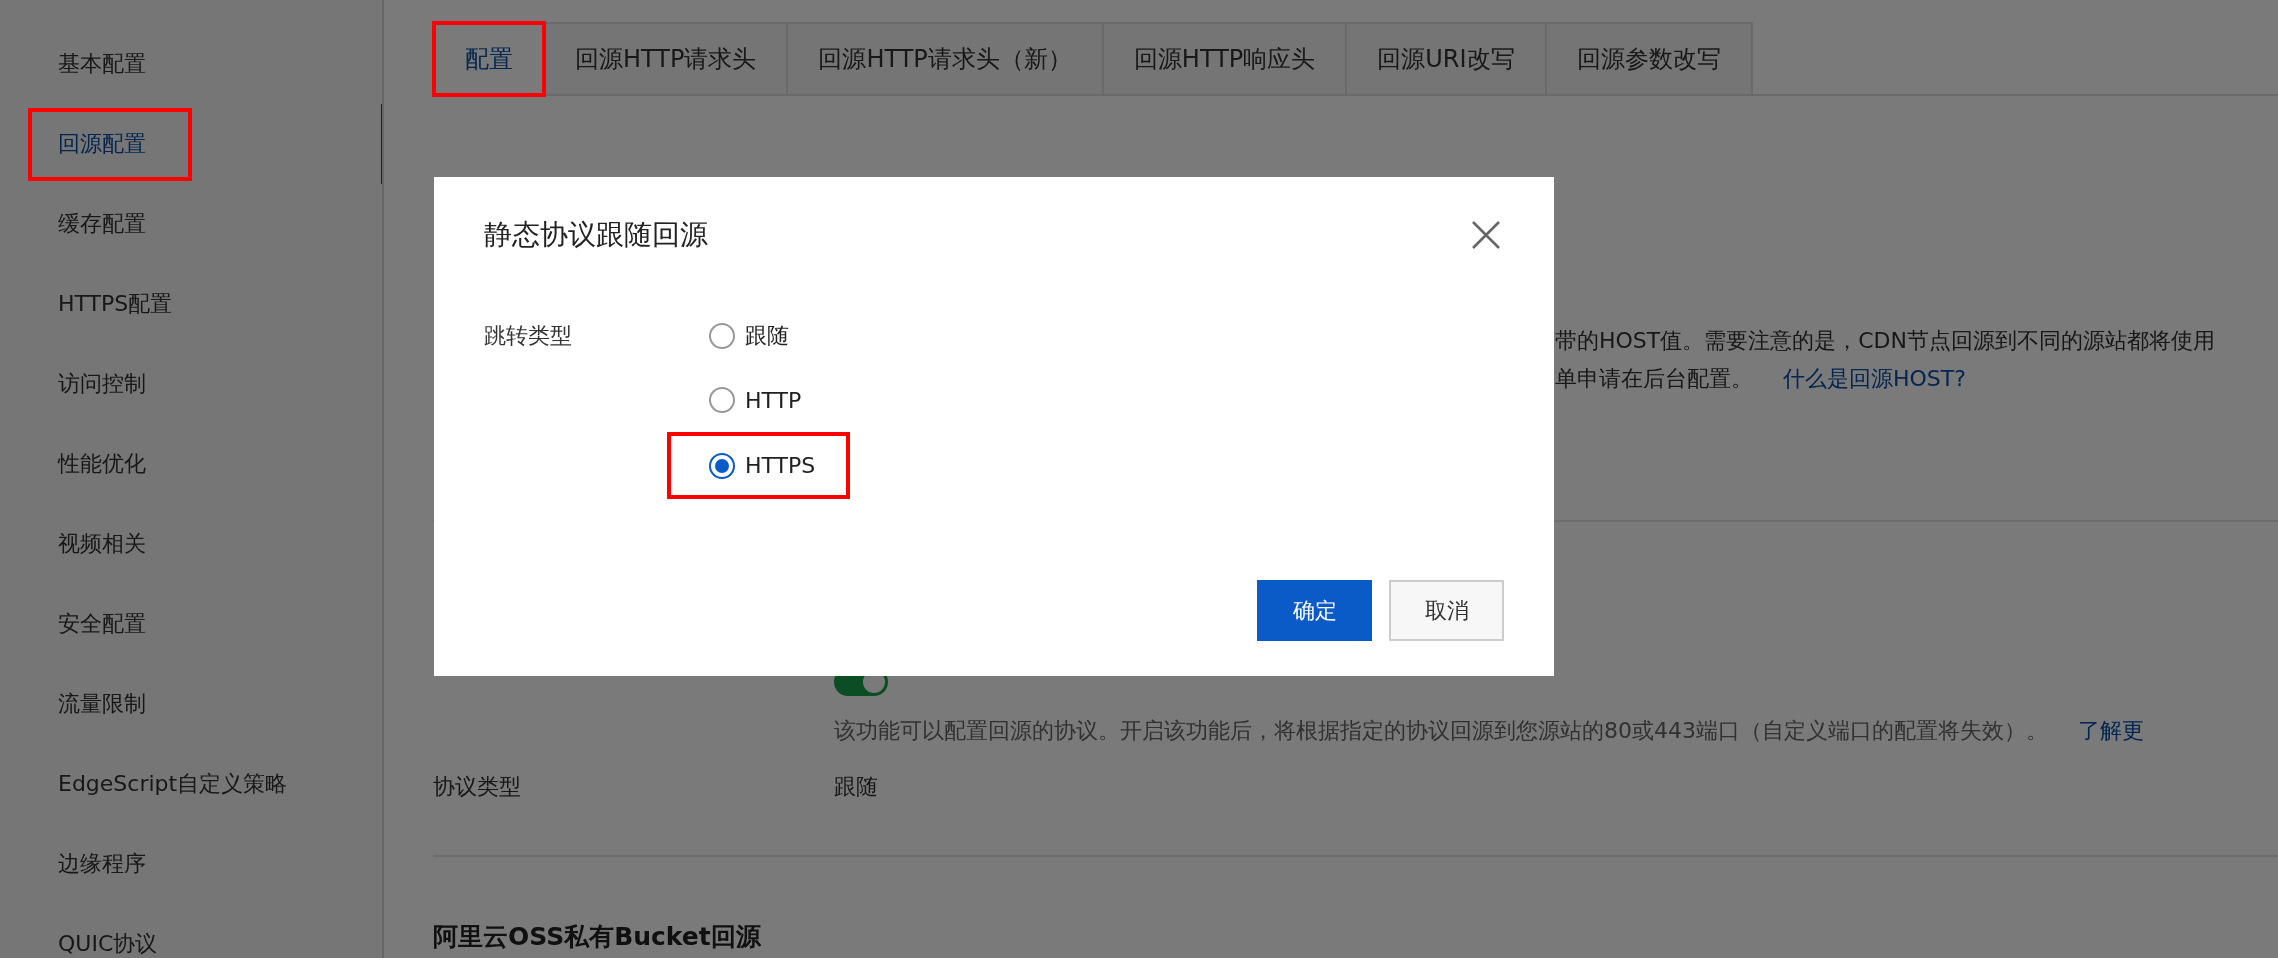 The height and width of the screenshot is (958, 2278). I want to click on help-link: 什么是回源HOST?, so click(1874, 379).